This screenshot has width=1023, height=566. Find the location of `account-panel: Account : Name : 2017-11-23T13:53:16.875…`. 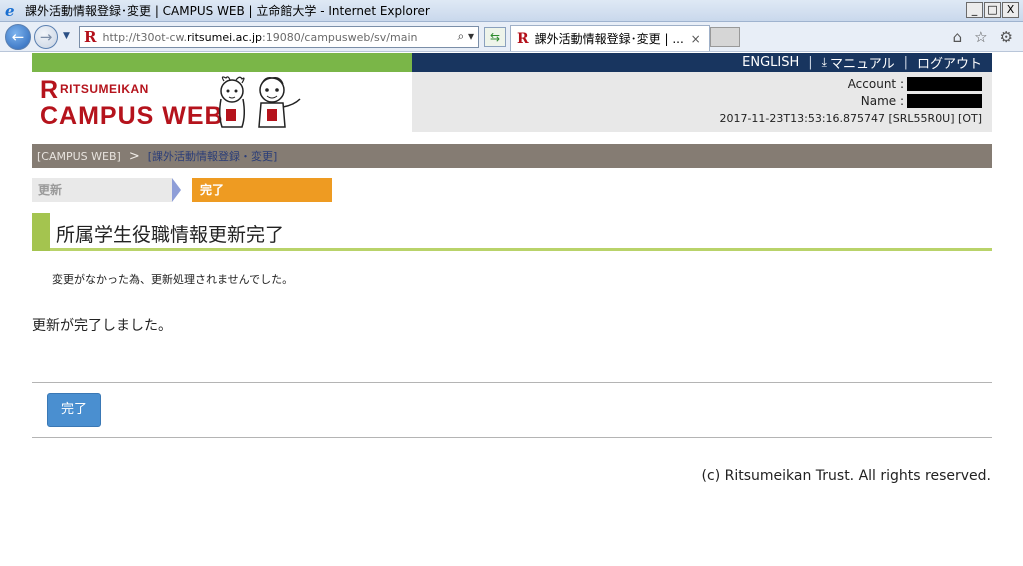

account-panel: Account : Name : 2017-11-23T13:53:16.875… is located at coordinates (702, 102).